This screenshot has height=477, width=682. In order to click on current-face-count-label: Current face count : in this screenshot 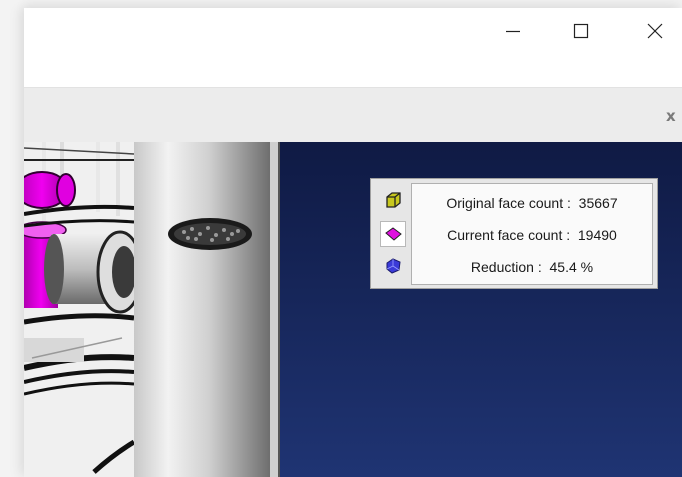, I will do `click(509, 235)`.